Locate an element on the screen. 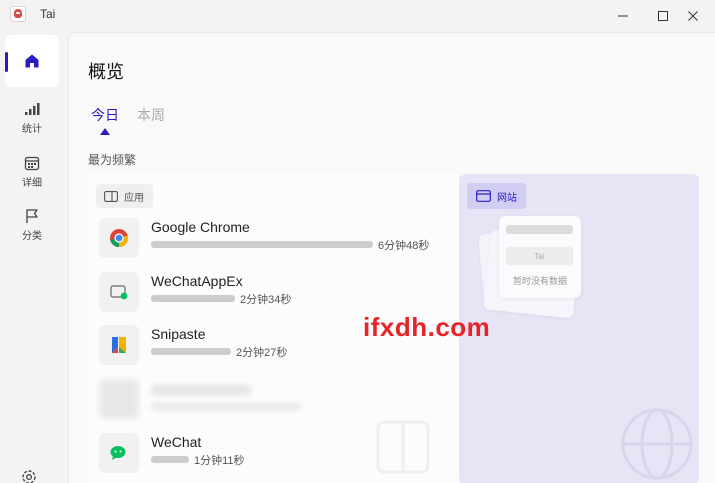  sidebar-item-details: 详细 is located at coordinates (32, 172).